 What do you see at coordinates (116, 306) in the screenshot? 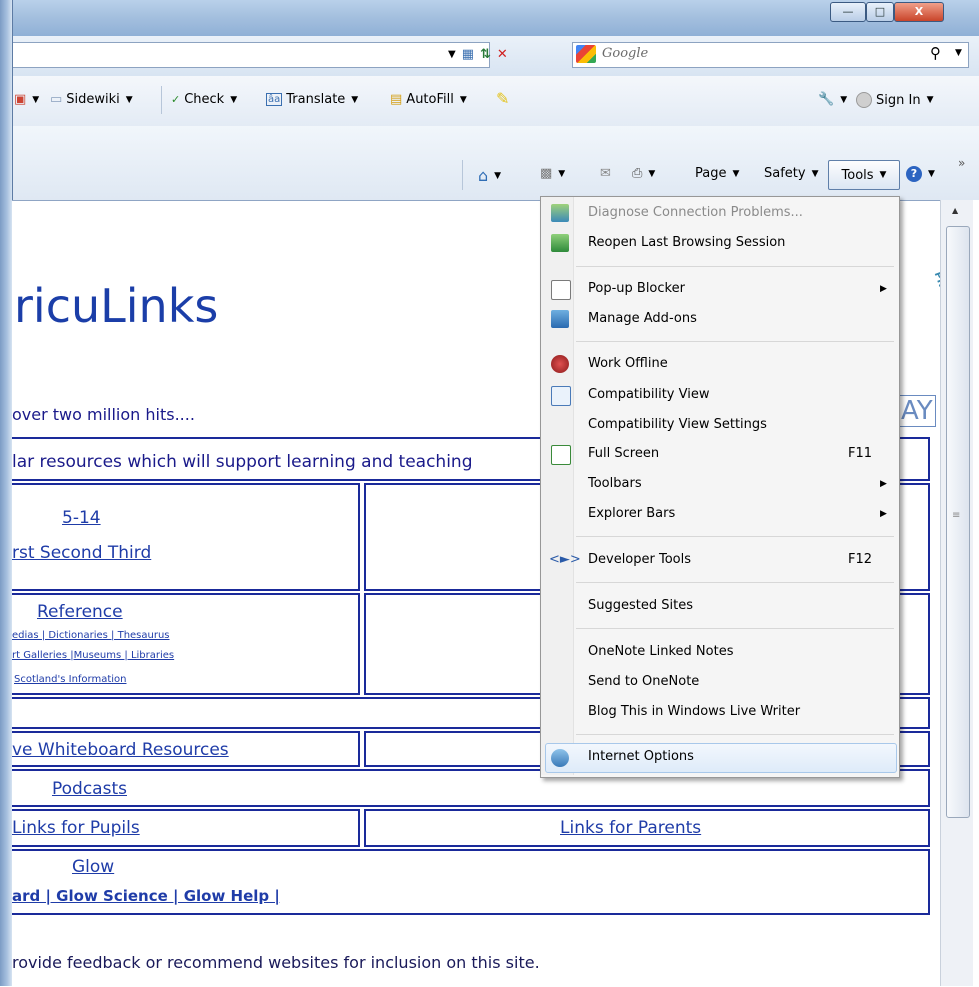
I see `site-logo-text: ricuLinks` at bounding box center [116, 306].